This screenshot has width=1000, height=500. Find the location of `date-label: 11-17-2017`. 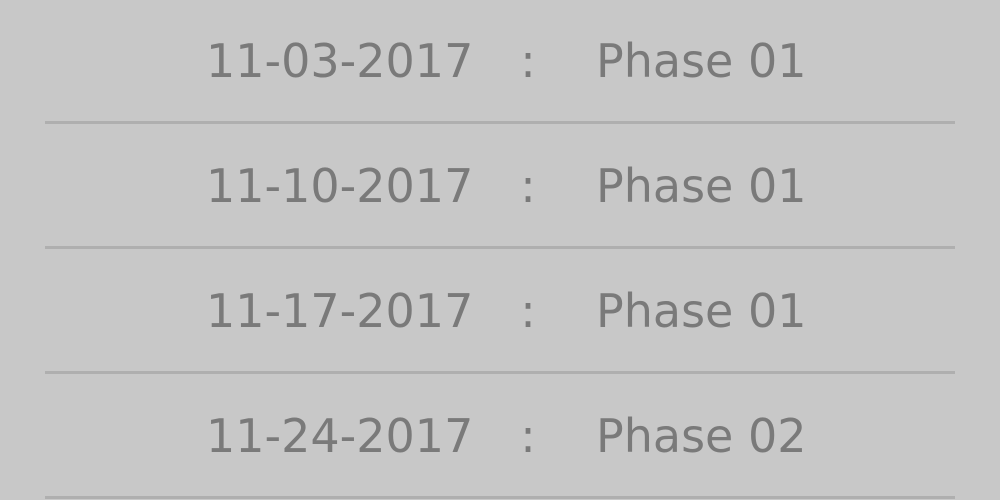

date-label: 11-17-2017 is located at coordinates (340, 311).